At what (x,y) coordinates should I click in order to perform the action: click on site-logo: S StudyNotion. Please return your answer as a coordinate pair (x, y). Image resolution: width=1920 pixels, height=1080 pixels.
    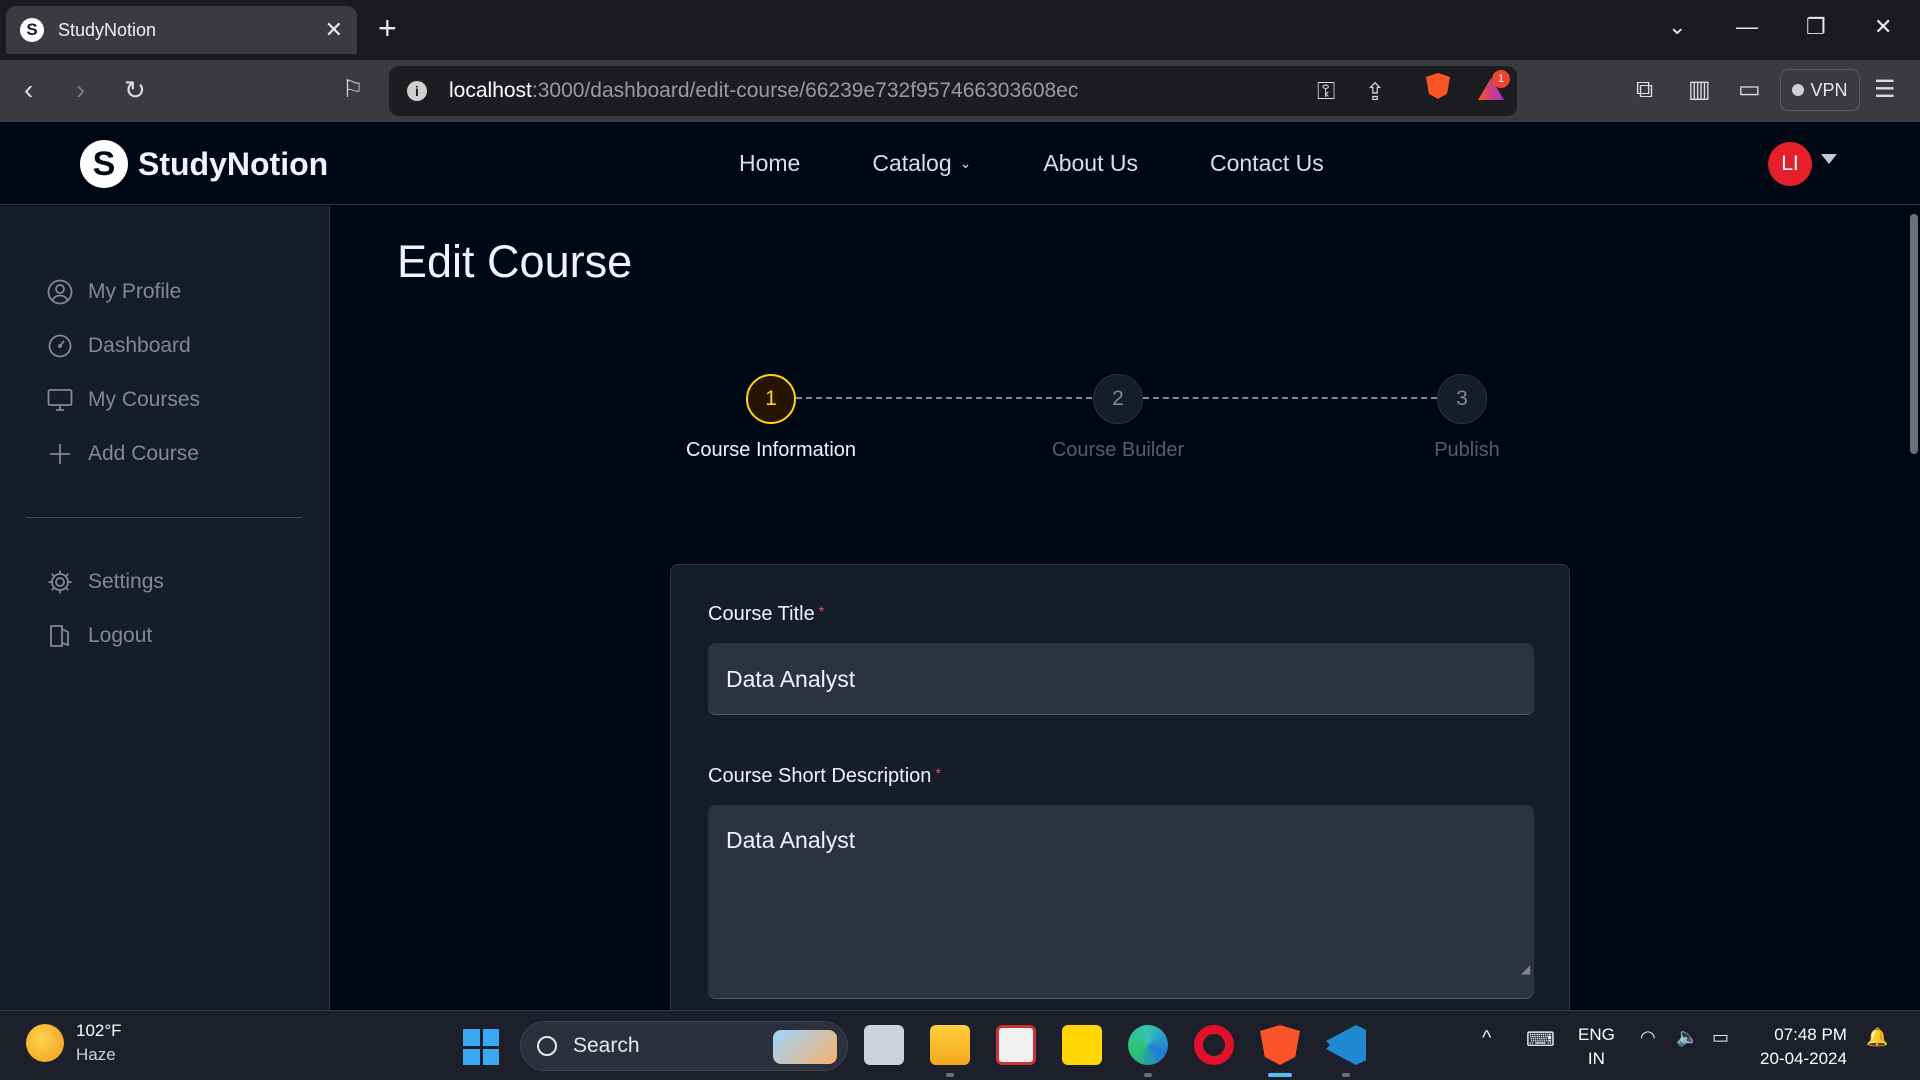
    Looking at the image, I should click on (204, 164).